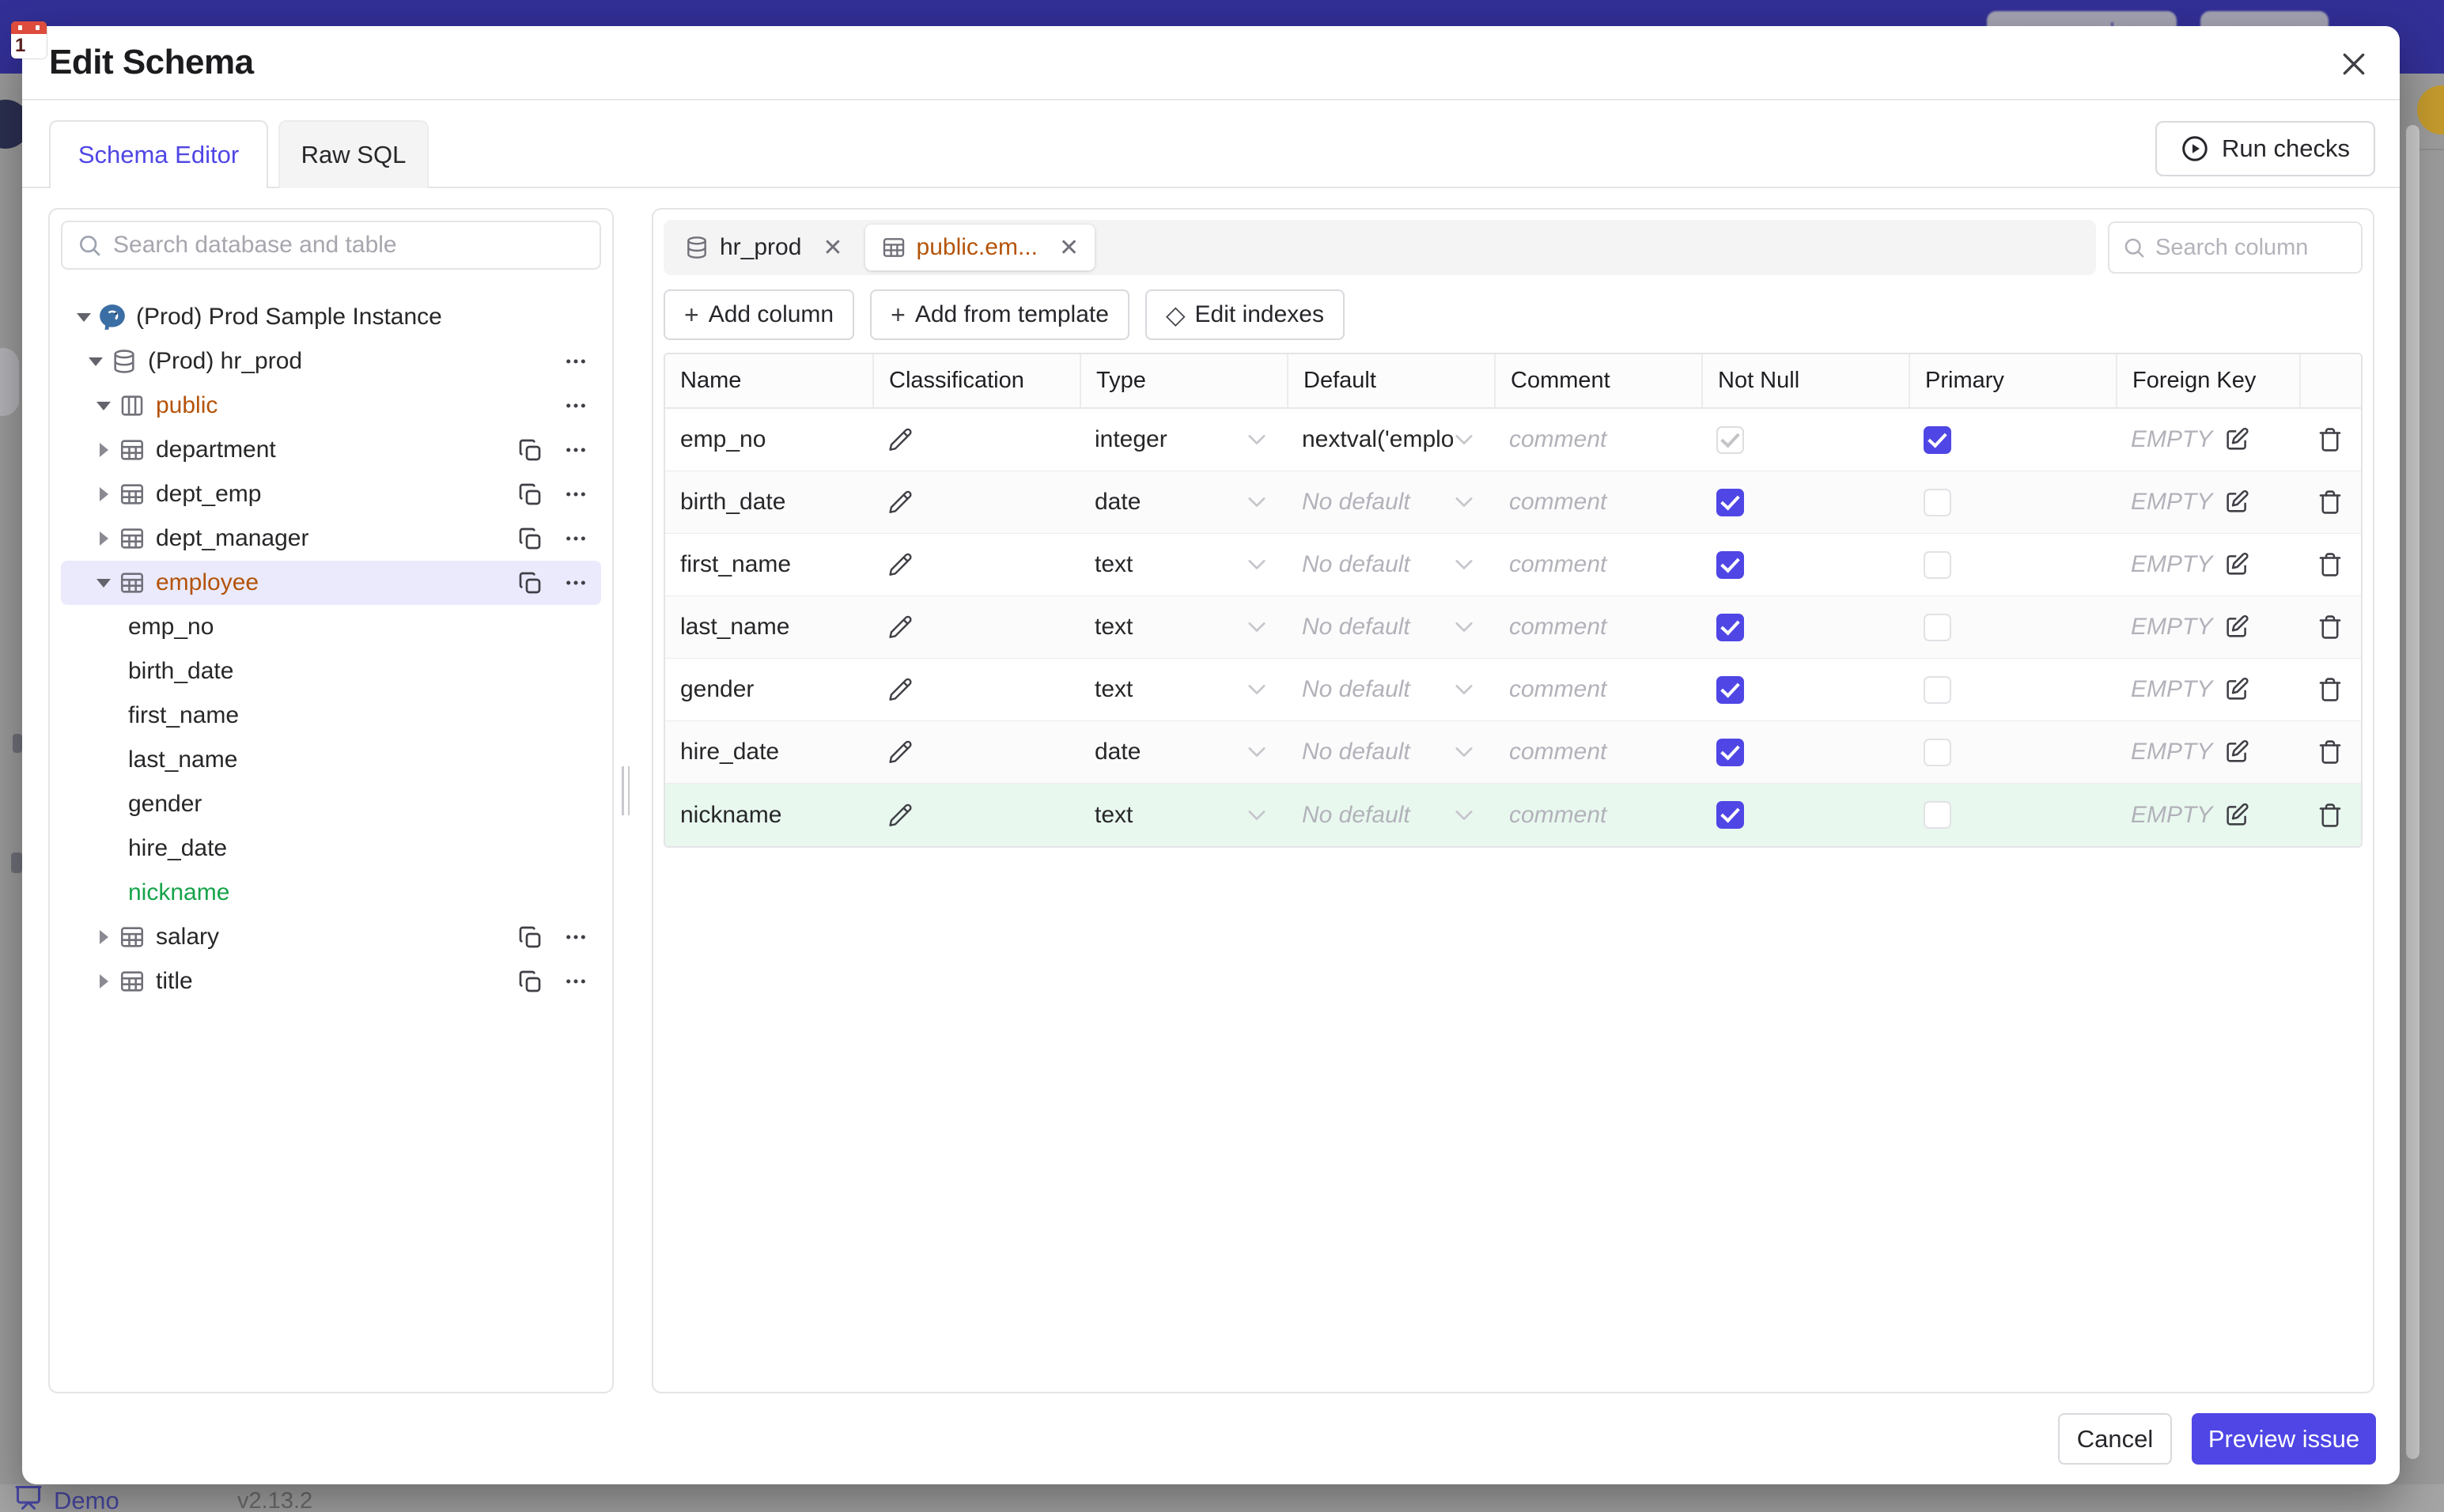 Image resolution: width=2444 pixels, height=1512 pixels. Describe the element at coordinates (768, 440) in the screenshot. I see `column-name-input: emp_no` at that location.